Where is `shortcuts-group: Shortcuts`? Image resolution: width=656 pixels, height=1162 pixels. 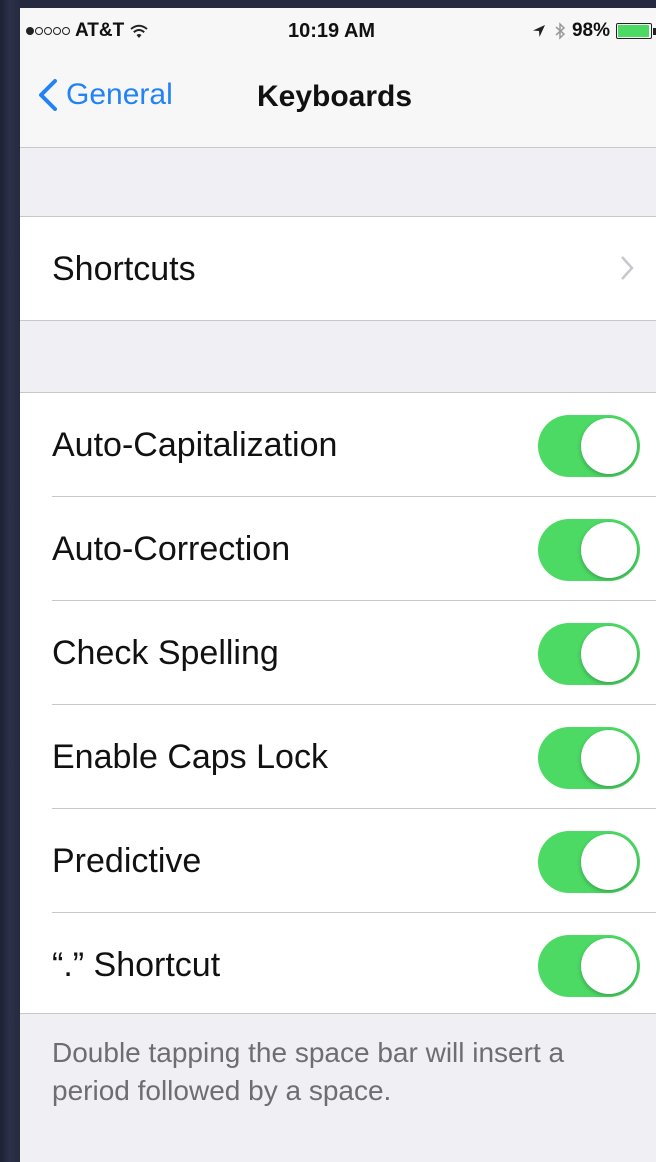 shortcuts-group: Shortcuts is located at coordinates (338, 268).